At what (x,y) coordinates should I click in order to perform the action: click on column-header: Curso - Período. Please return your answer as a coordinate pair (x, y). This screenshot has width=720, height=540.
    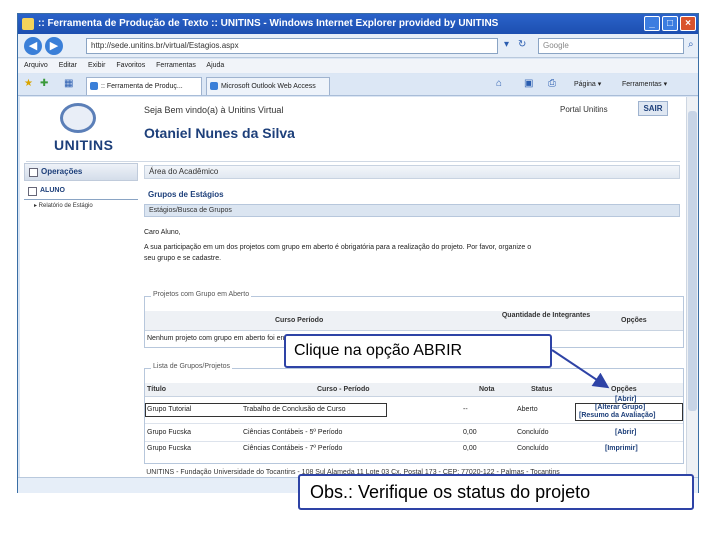
    Looking at the image, I should click on (343, 389).